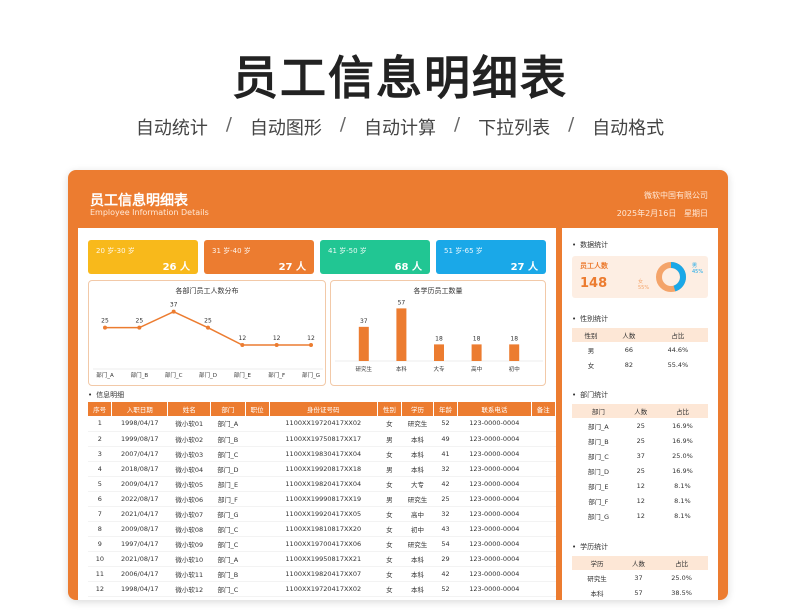 The width and height of the screenshot is (800, 613). Describe the element at coordinates (323, 574) in the screenshot. I see `table-cell: 1100XX19820417XX07` at that location.